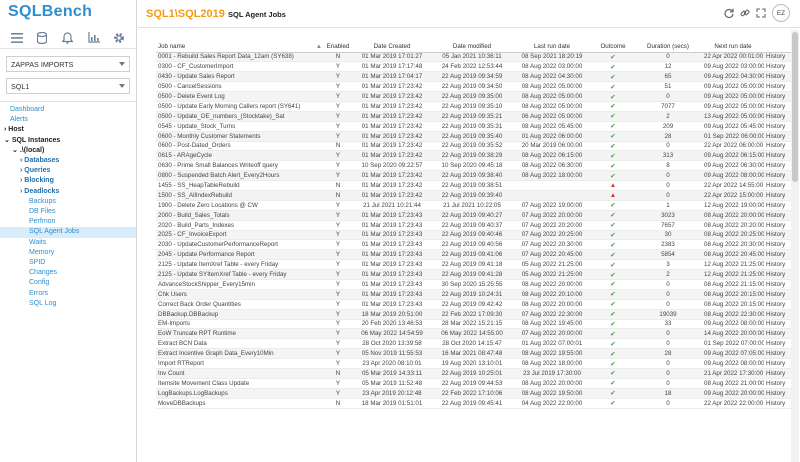  I want to click on link-icon, so click(745, 13).